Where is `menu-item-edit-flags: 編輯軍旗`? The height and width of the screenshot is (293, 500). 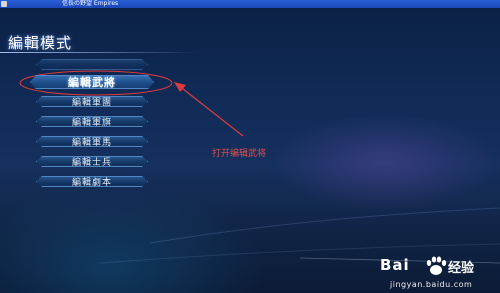 menu-item-edit-flags: 編輯軍旗 is located at coordinates (92, 121).